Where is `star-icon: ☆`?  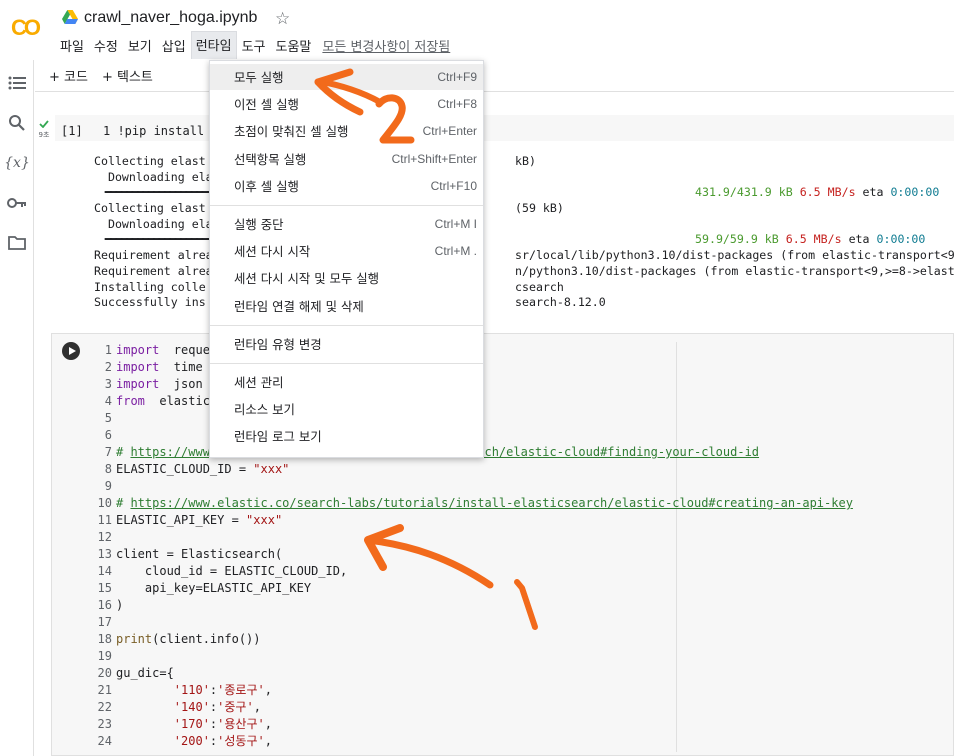 star-icon: ☆ is located at coordinates (282, 19).